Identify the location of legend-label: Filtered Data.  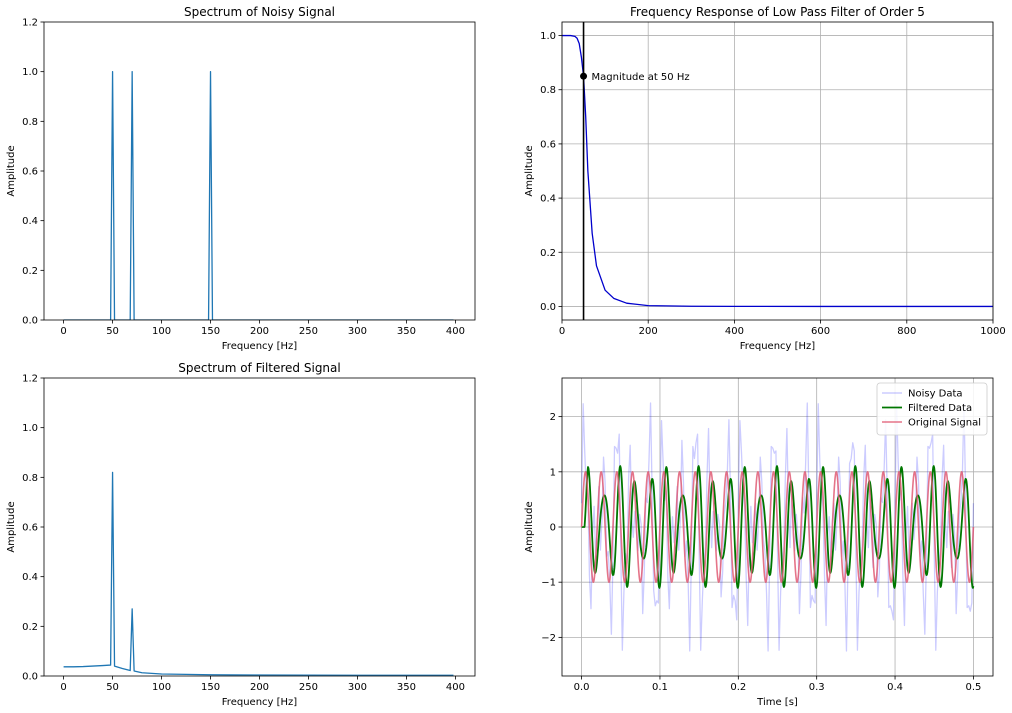
(940, 408).